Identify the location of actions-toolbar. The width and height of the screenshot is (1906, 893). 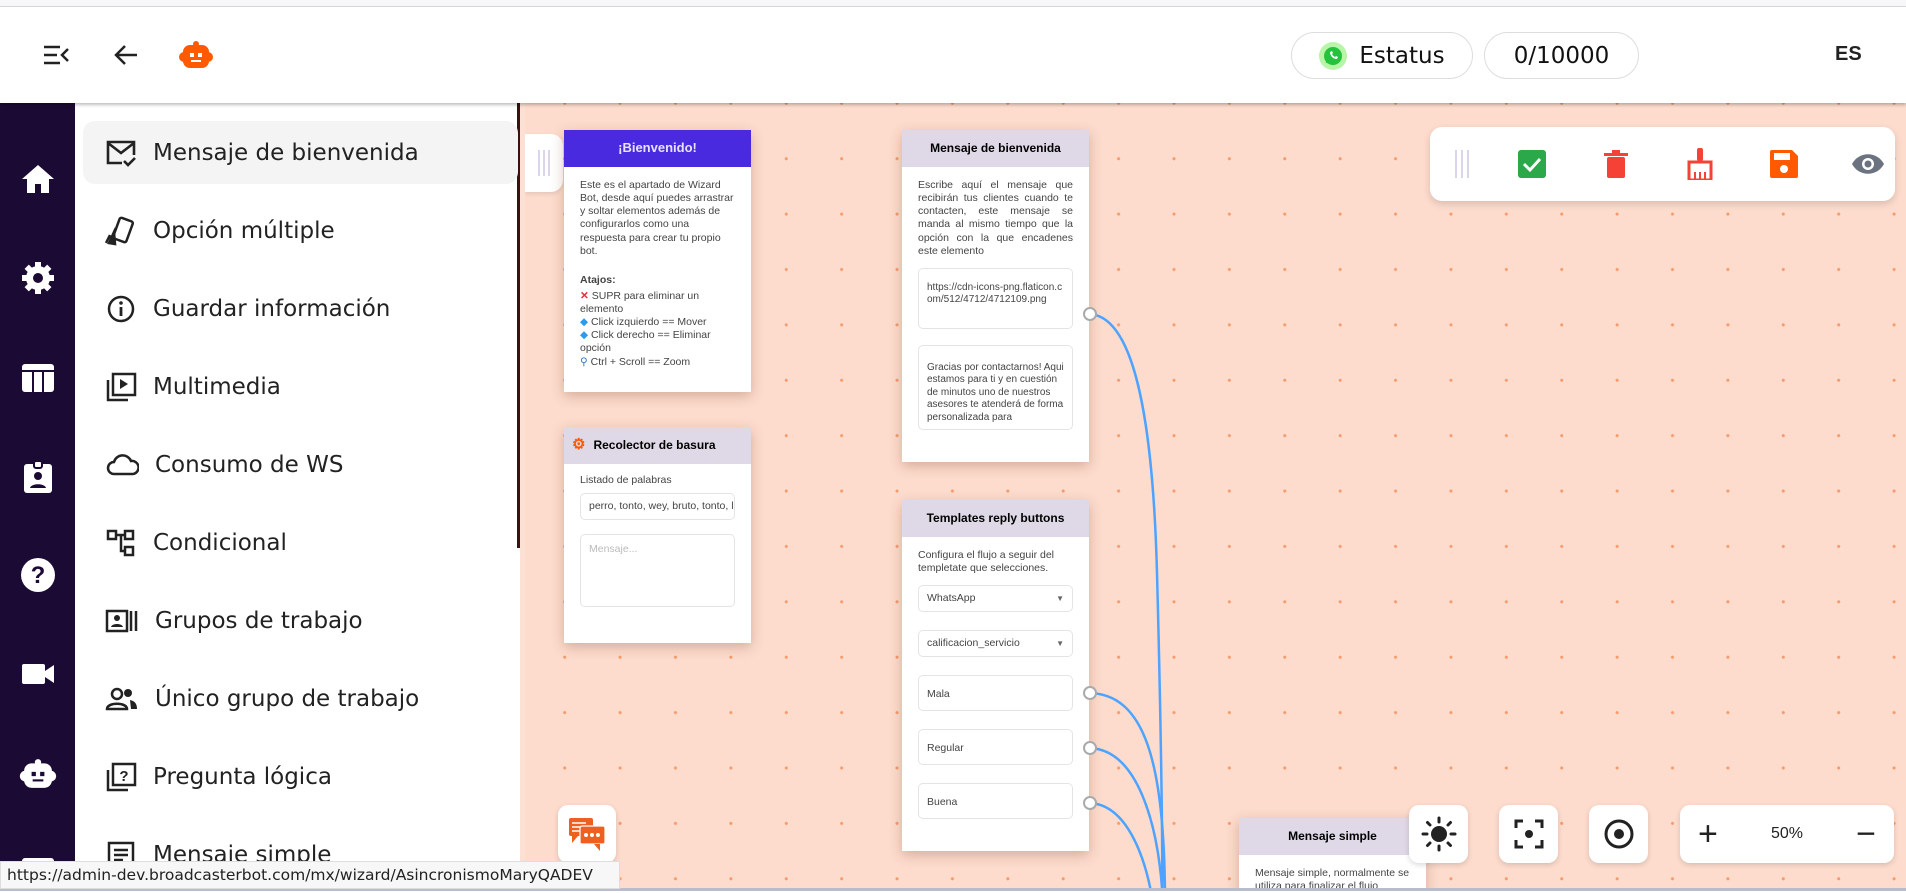
(1662, 164).